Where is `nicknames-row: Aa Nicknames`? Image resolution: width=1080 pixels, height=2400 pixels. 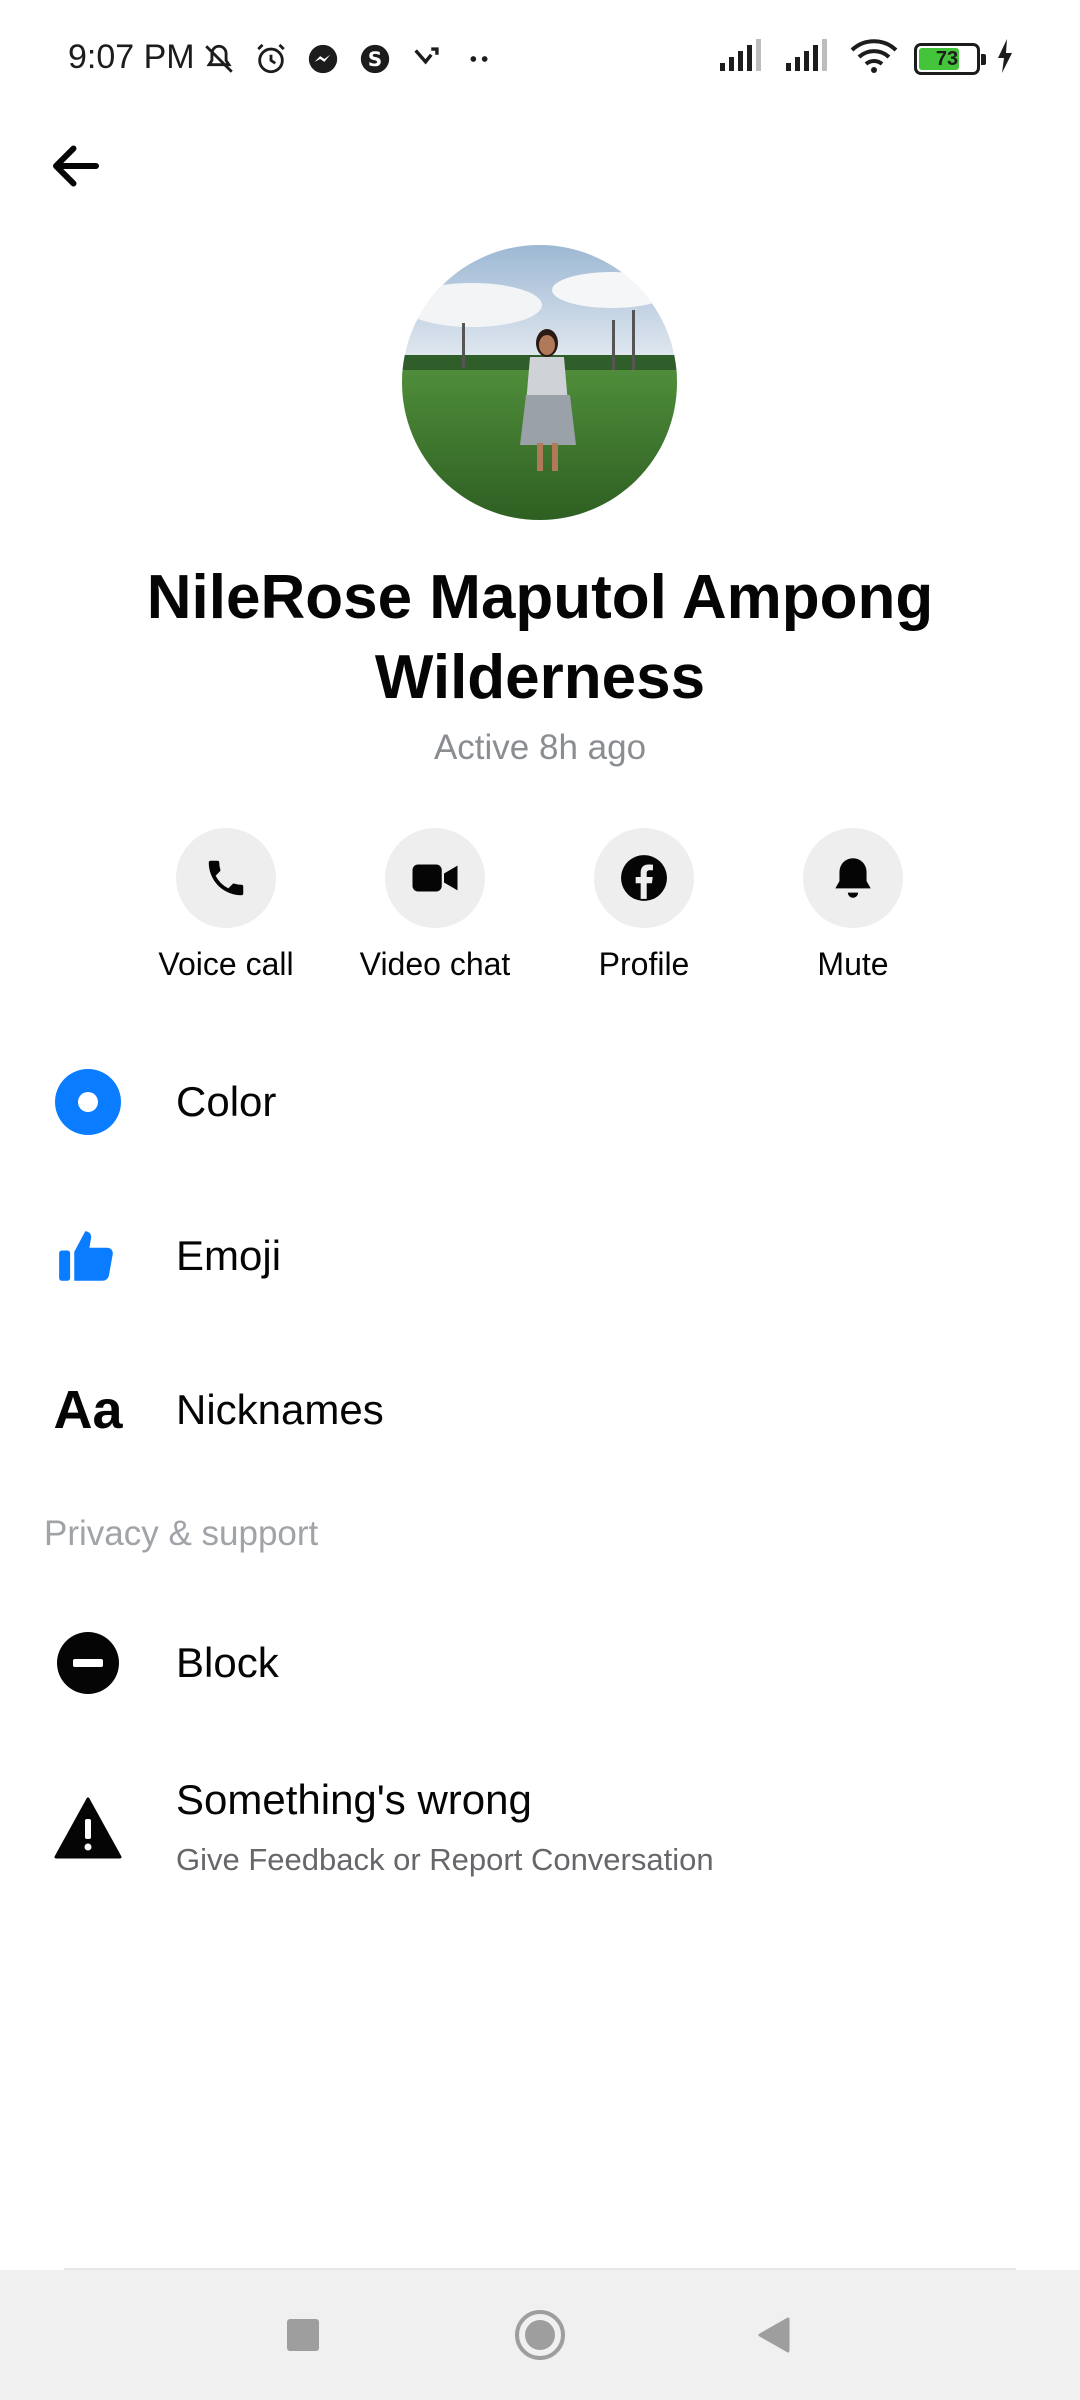 nicknames-row: Aa Nicknames is located at coordinates (540, 1410).